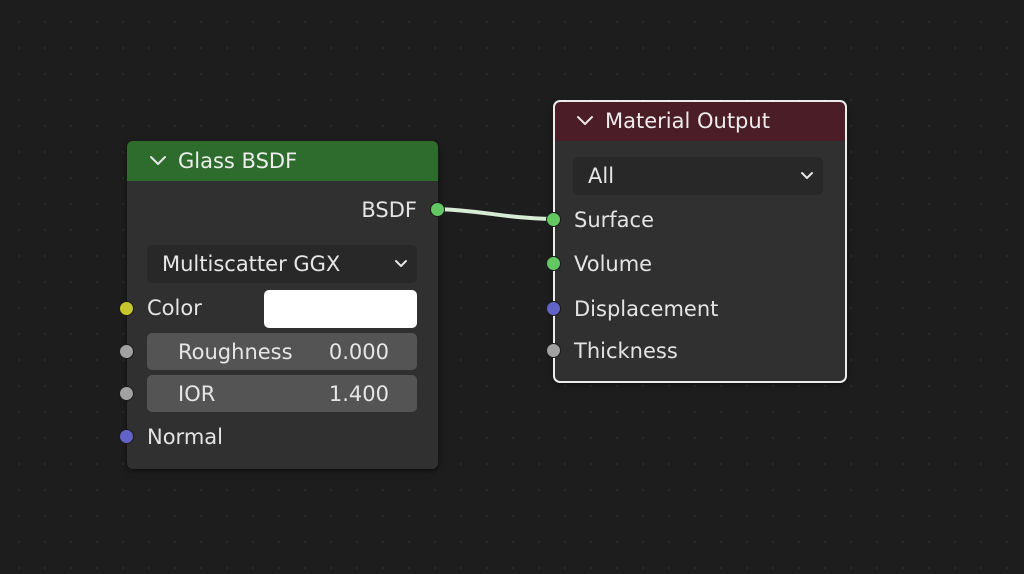  Describe the element at coordinates (126, 393) in the screenshot. I see `ior-input-socket` at that location.